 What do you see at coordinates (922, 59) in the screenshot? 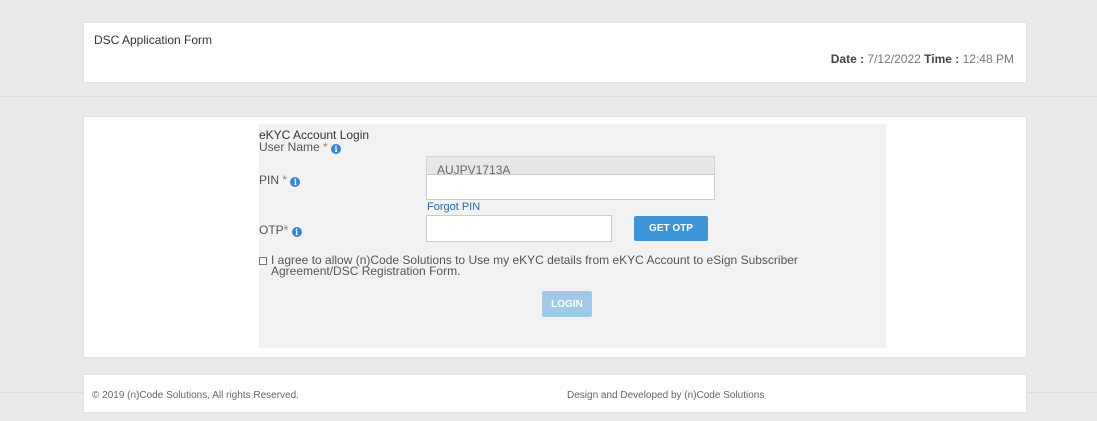
I see `date-time-display: Date : 7/12/2022 Time : 12:48 PM` at bounding box center [922, 59].